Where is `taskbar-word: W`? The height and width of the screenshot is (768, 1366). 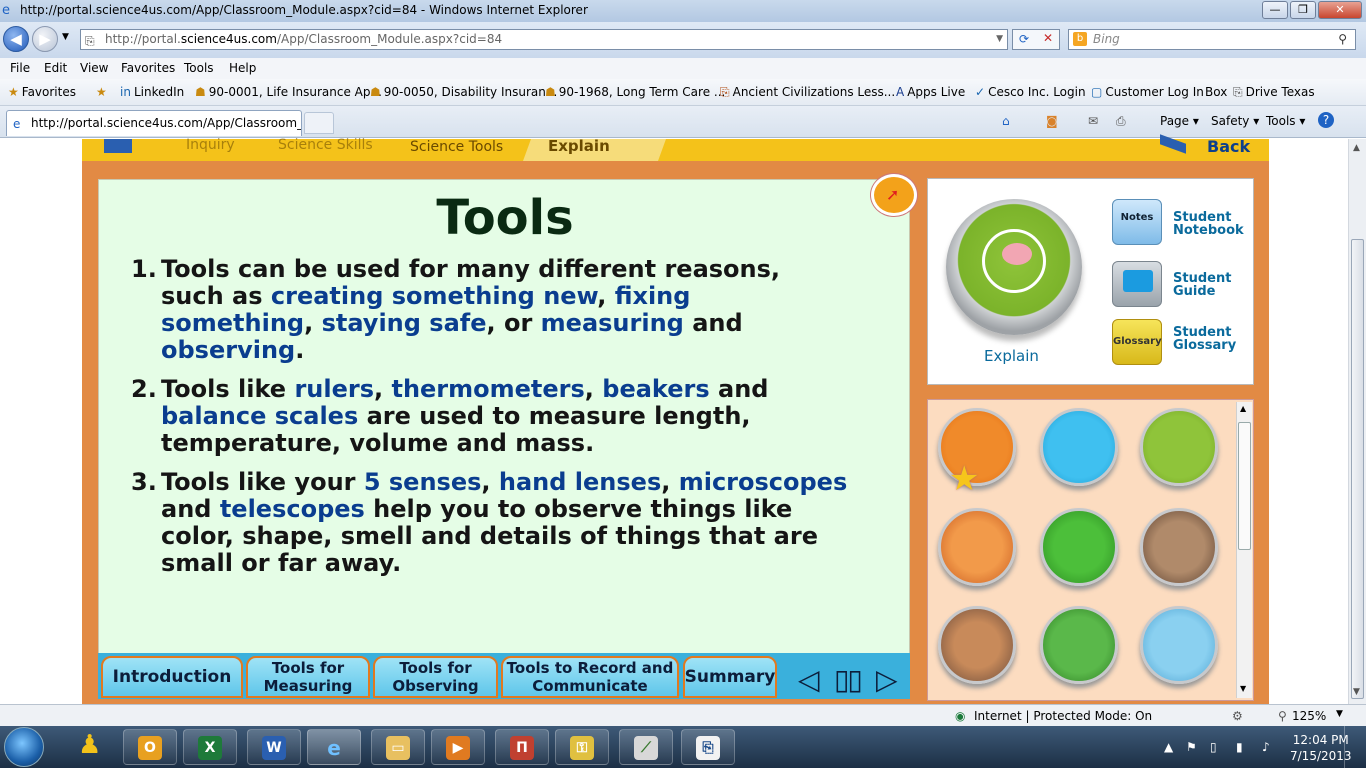 taskbar-word: W is located at coordinates (274, 747).